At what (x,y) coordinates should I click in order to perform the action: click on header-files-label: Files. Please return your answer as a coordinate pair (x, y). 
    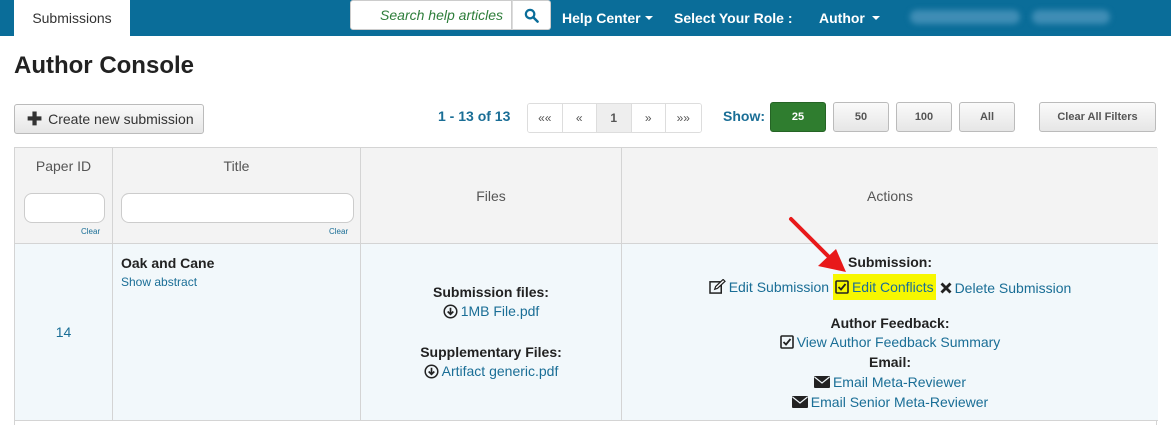
    Looking at the image, I should click on (491, 196).